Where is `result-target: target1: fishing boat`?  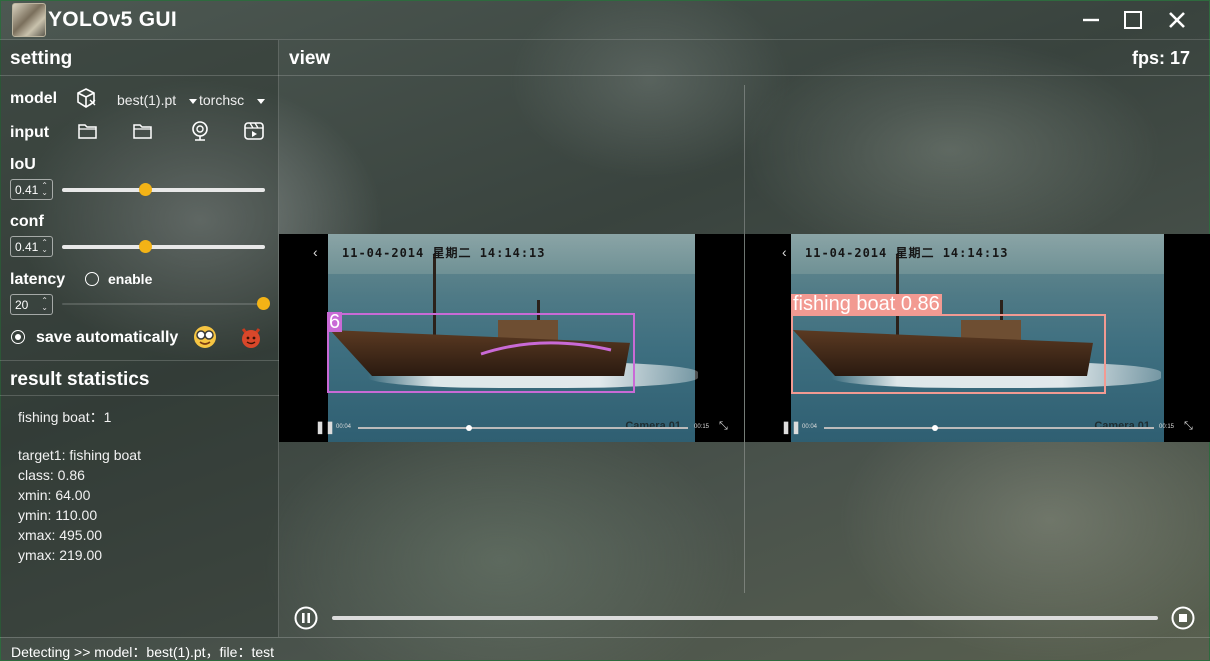 result-target: target1: fishing boat is located at coordinates (79, 455).